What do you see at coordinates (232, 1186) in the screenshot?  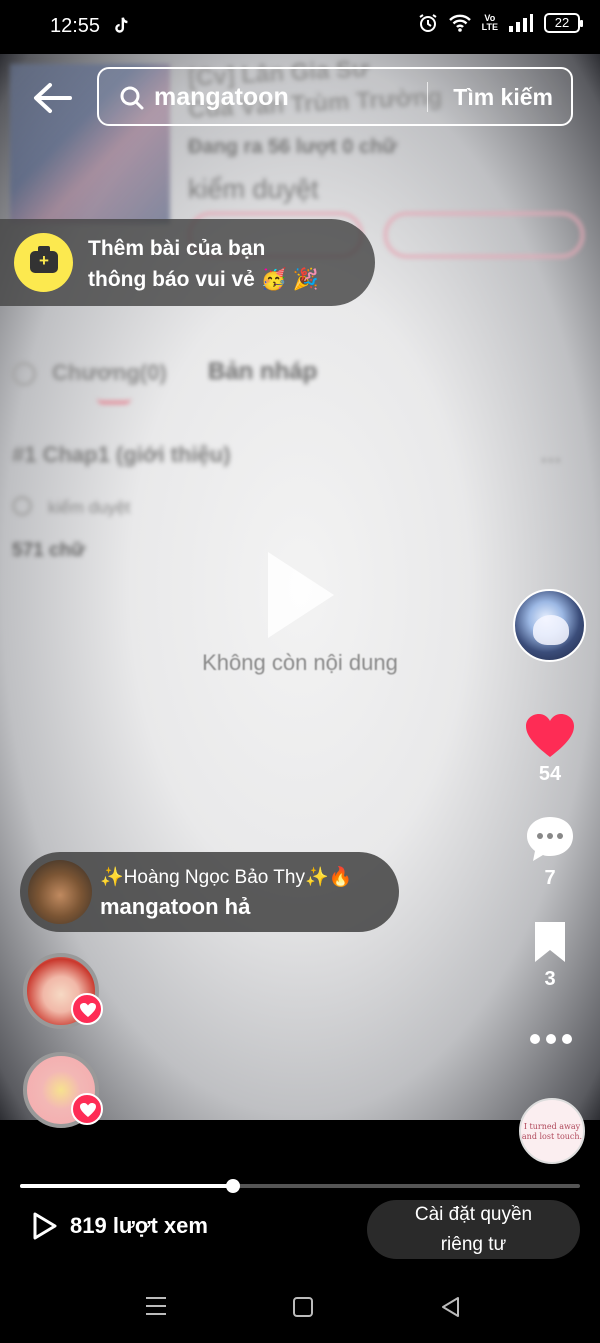 I see `progress-knob` at bounding box center [232, 1186].